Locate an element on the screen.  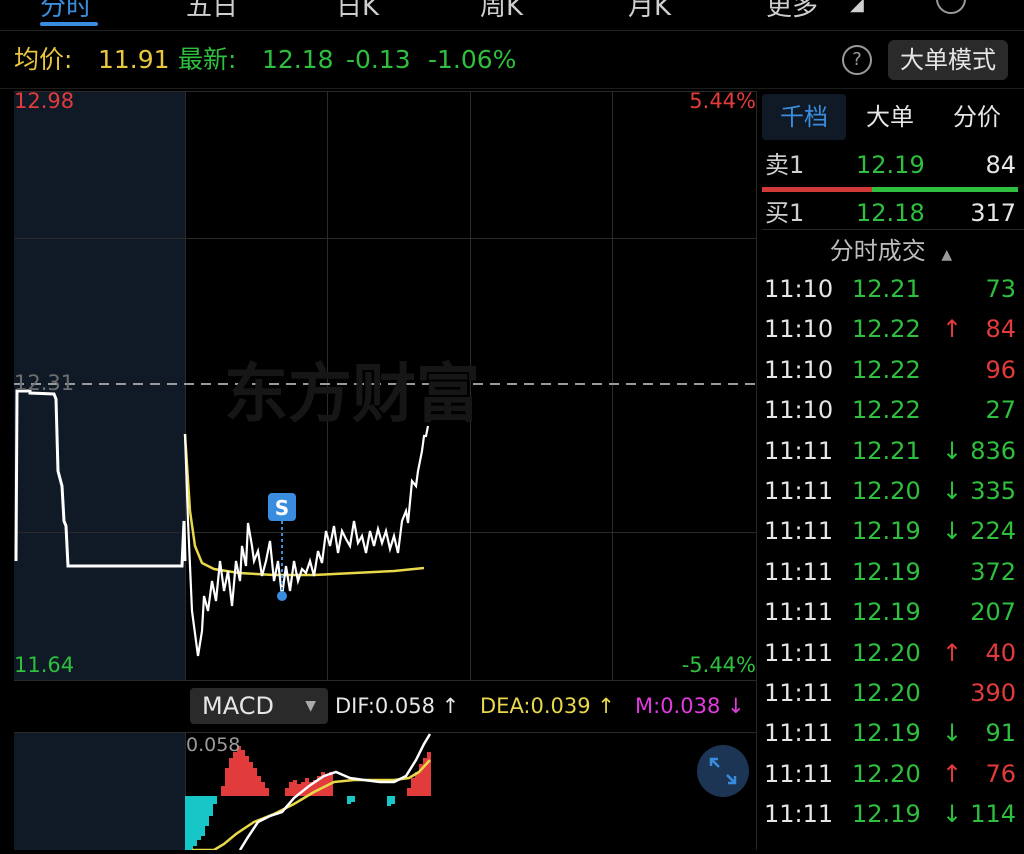
tick-price: 12.21 is located at coordinates (886, 450).